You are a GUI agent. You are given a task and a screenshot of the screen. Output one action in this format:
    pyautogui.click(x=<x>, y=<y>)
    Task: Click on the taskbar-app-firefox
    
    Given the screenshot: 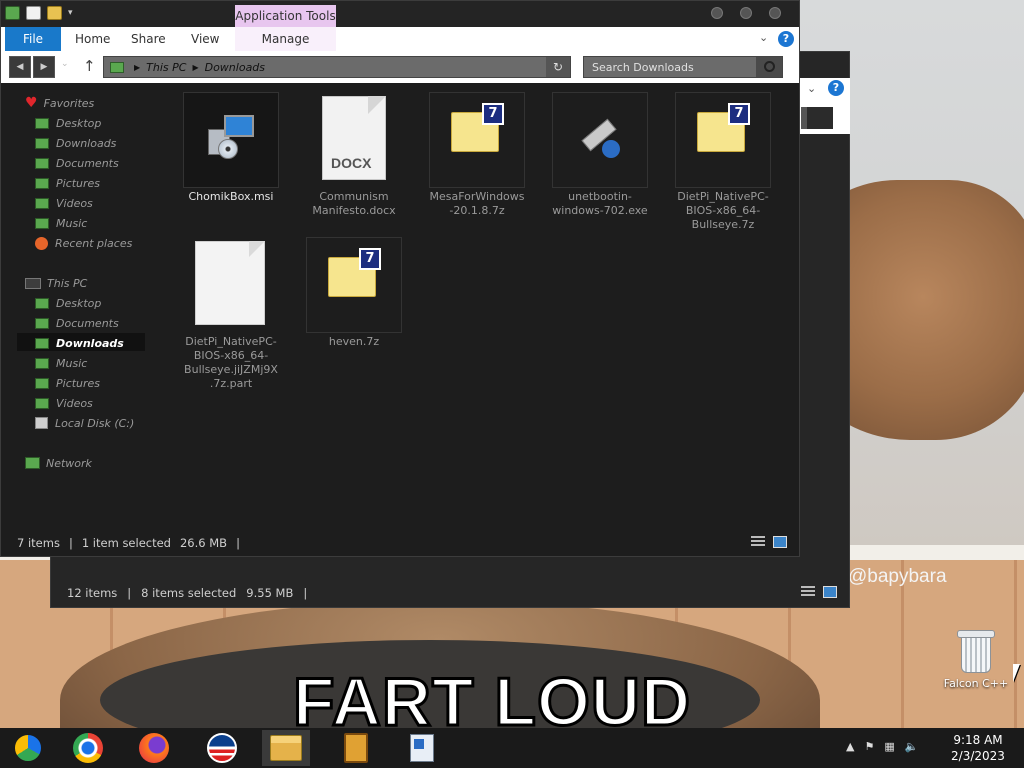 What is the action you would take?
    pyautogui.click(x=154, y=748)
    